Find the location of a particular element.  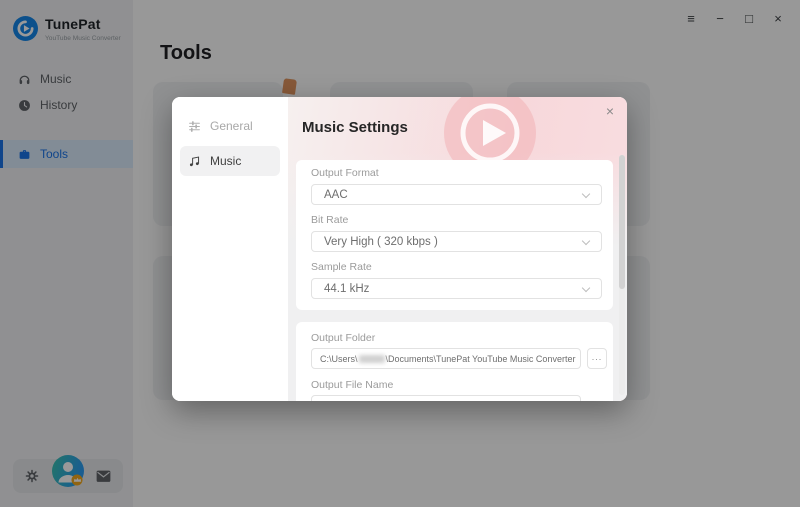

output-file-name-label: Output File Name is located at coordinates (352, 385).